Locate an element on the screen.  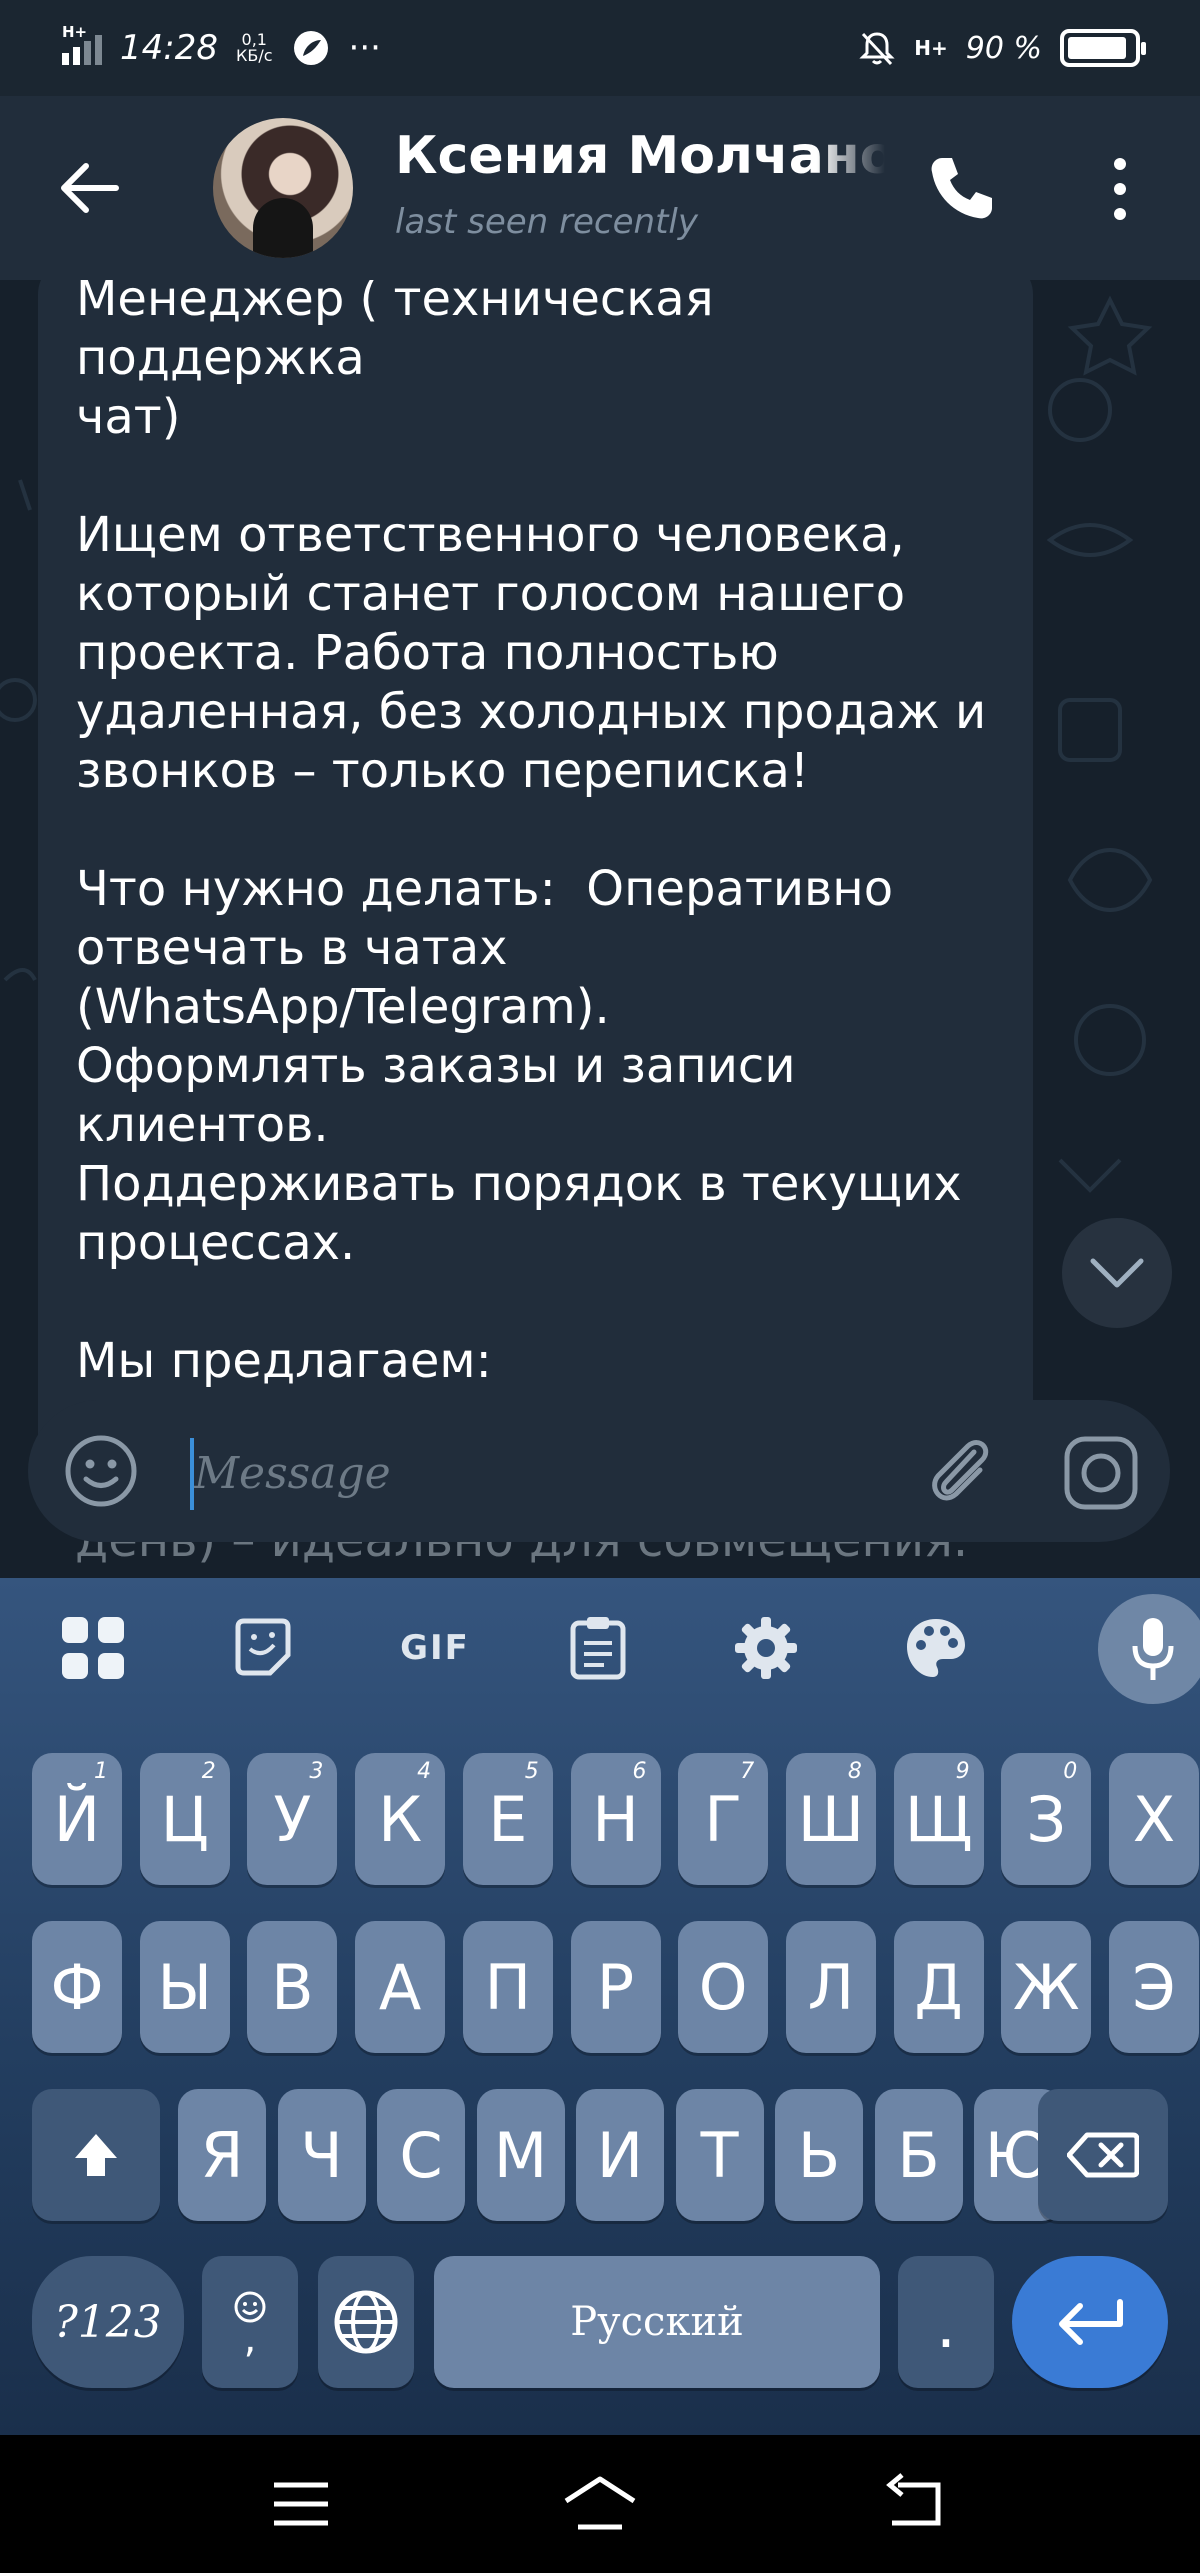
key-r3-1: Ч is located at coordinates (321, 2155).